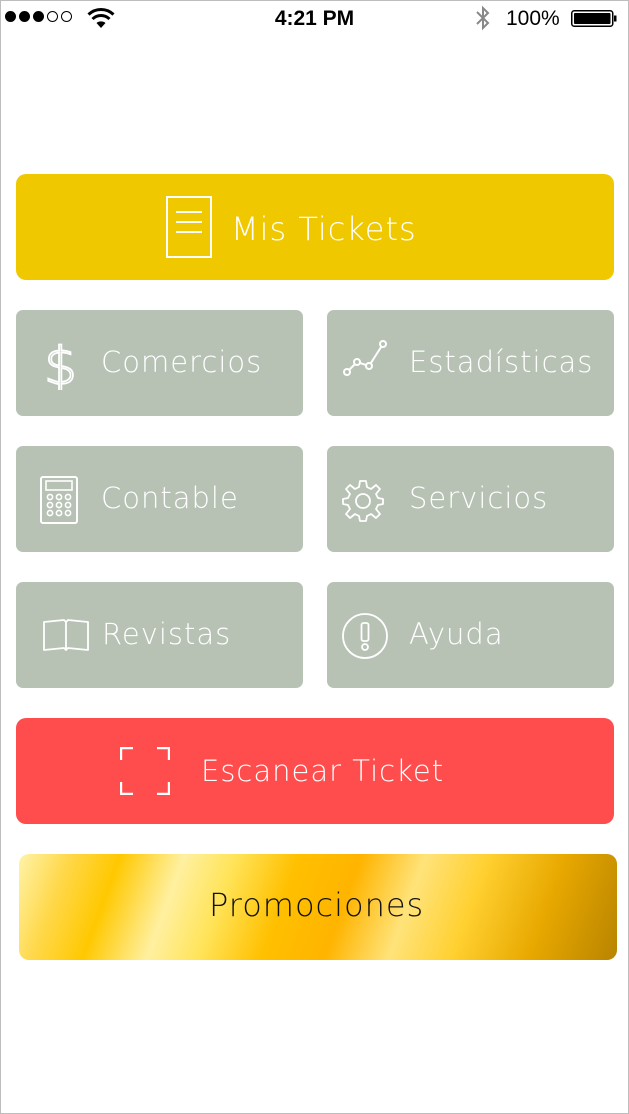  I want to click on estadisticas-label: Estadísticas, so click(501, 362).